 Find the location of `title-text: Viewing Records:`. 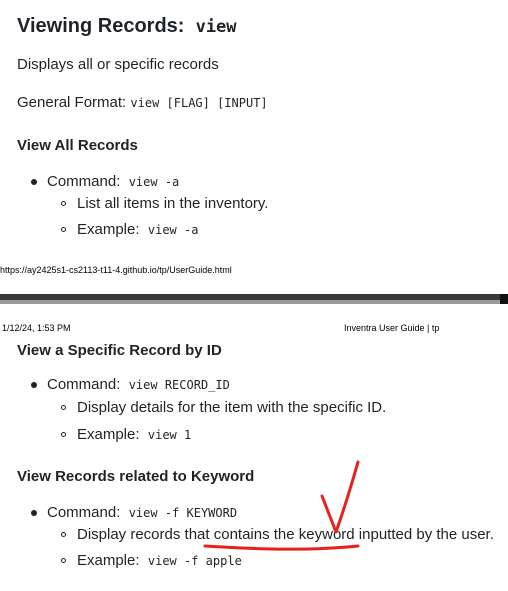

title-text: Viewing Records: is located at coordinates (101, 26).